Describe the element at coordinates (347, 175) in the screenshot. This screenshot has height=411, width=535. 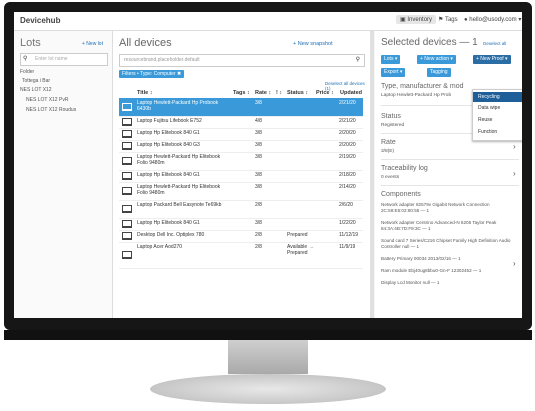
I see `device-updated: 2/18/20` at that location.